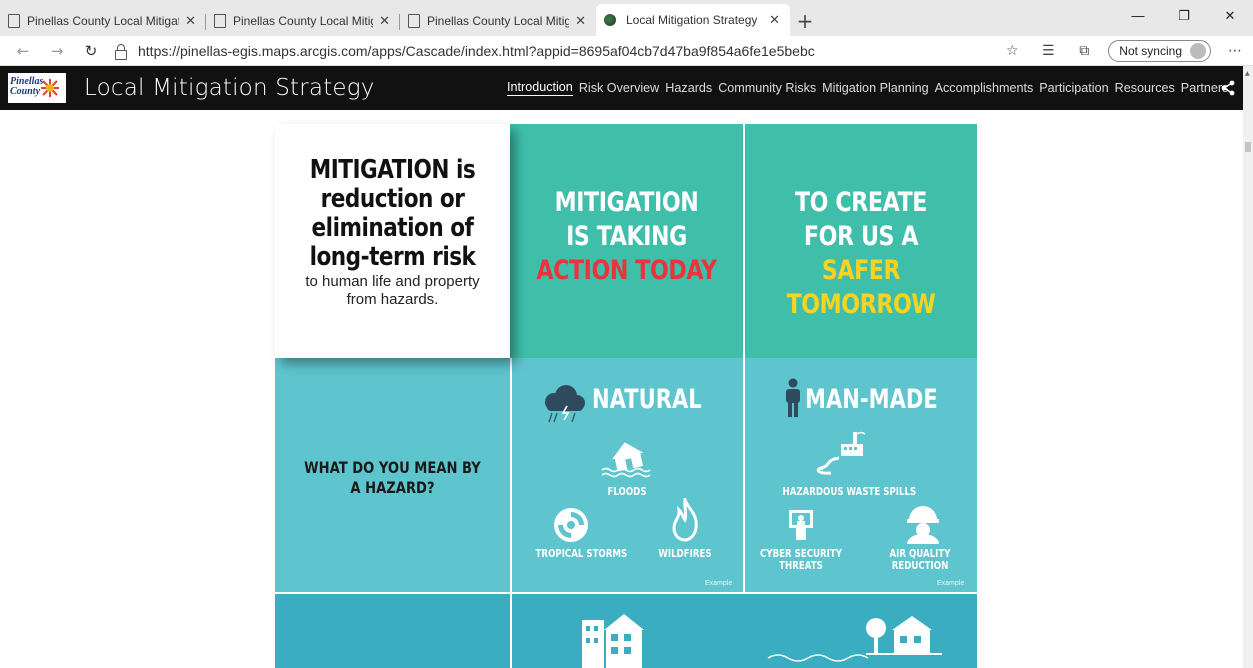 Image resolution: width=1253 pixels, height=668 pixels. Describe the element at coordinates (392, 487) in the screenshot. I see `hazard-question-text: A HAZARD?` at that location.